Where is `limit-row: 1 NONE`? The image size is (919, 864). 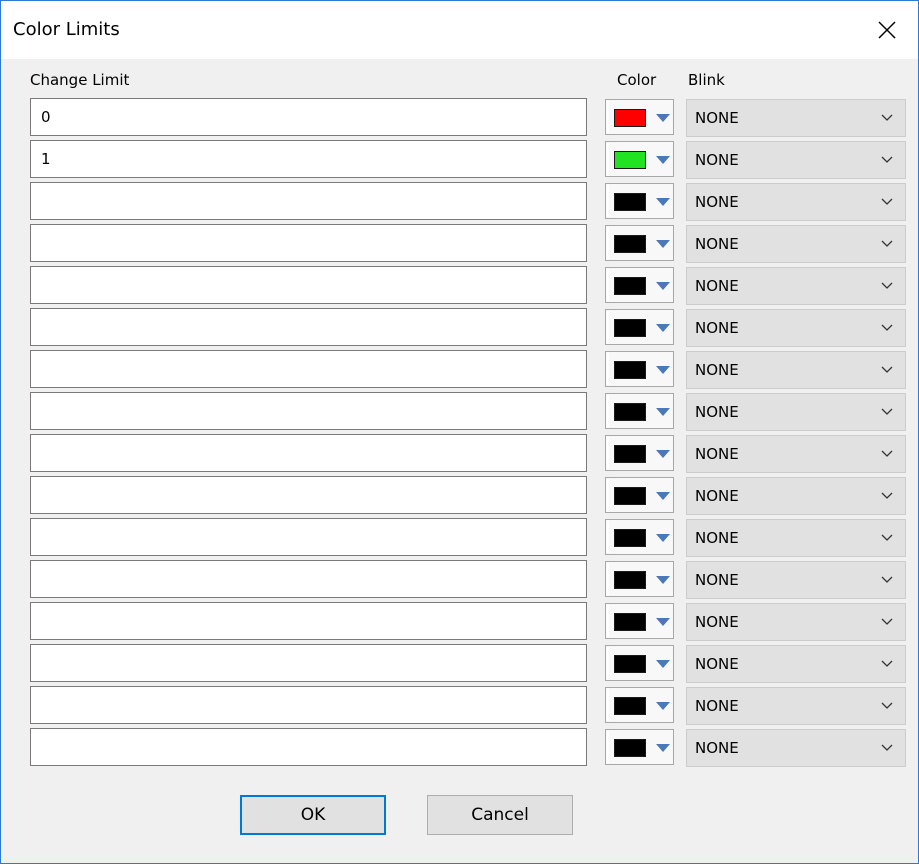 limit-row: 1 NONE is located at coordinates (459, 159).